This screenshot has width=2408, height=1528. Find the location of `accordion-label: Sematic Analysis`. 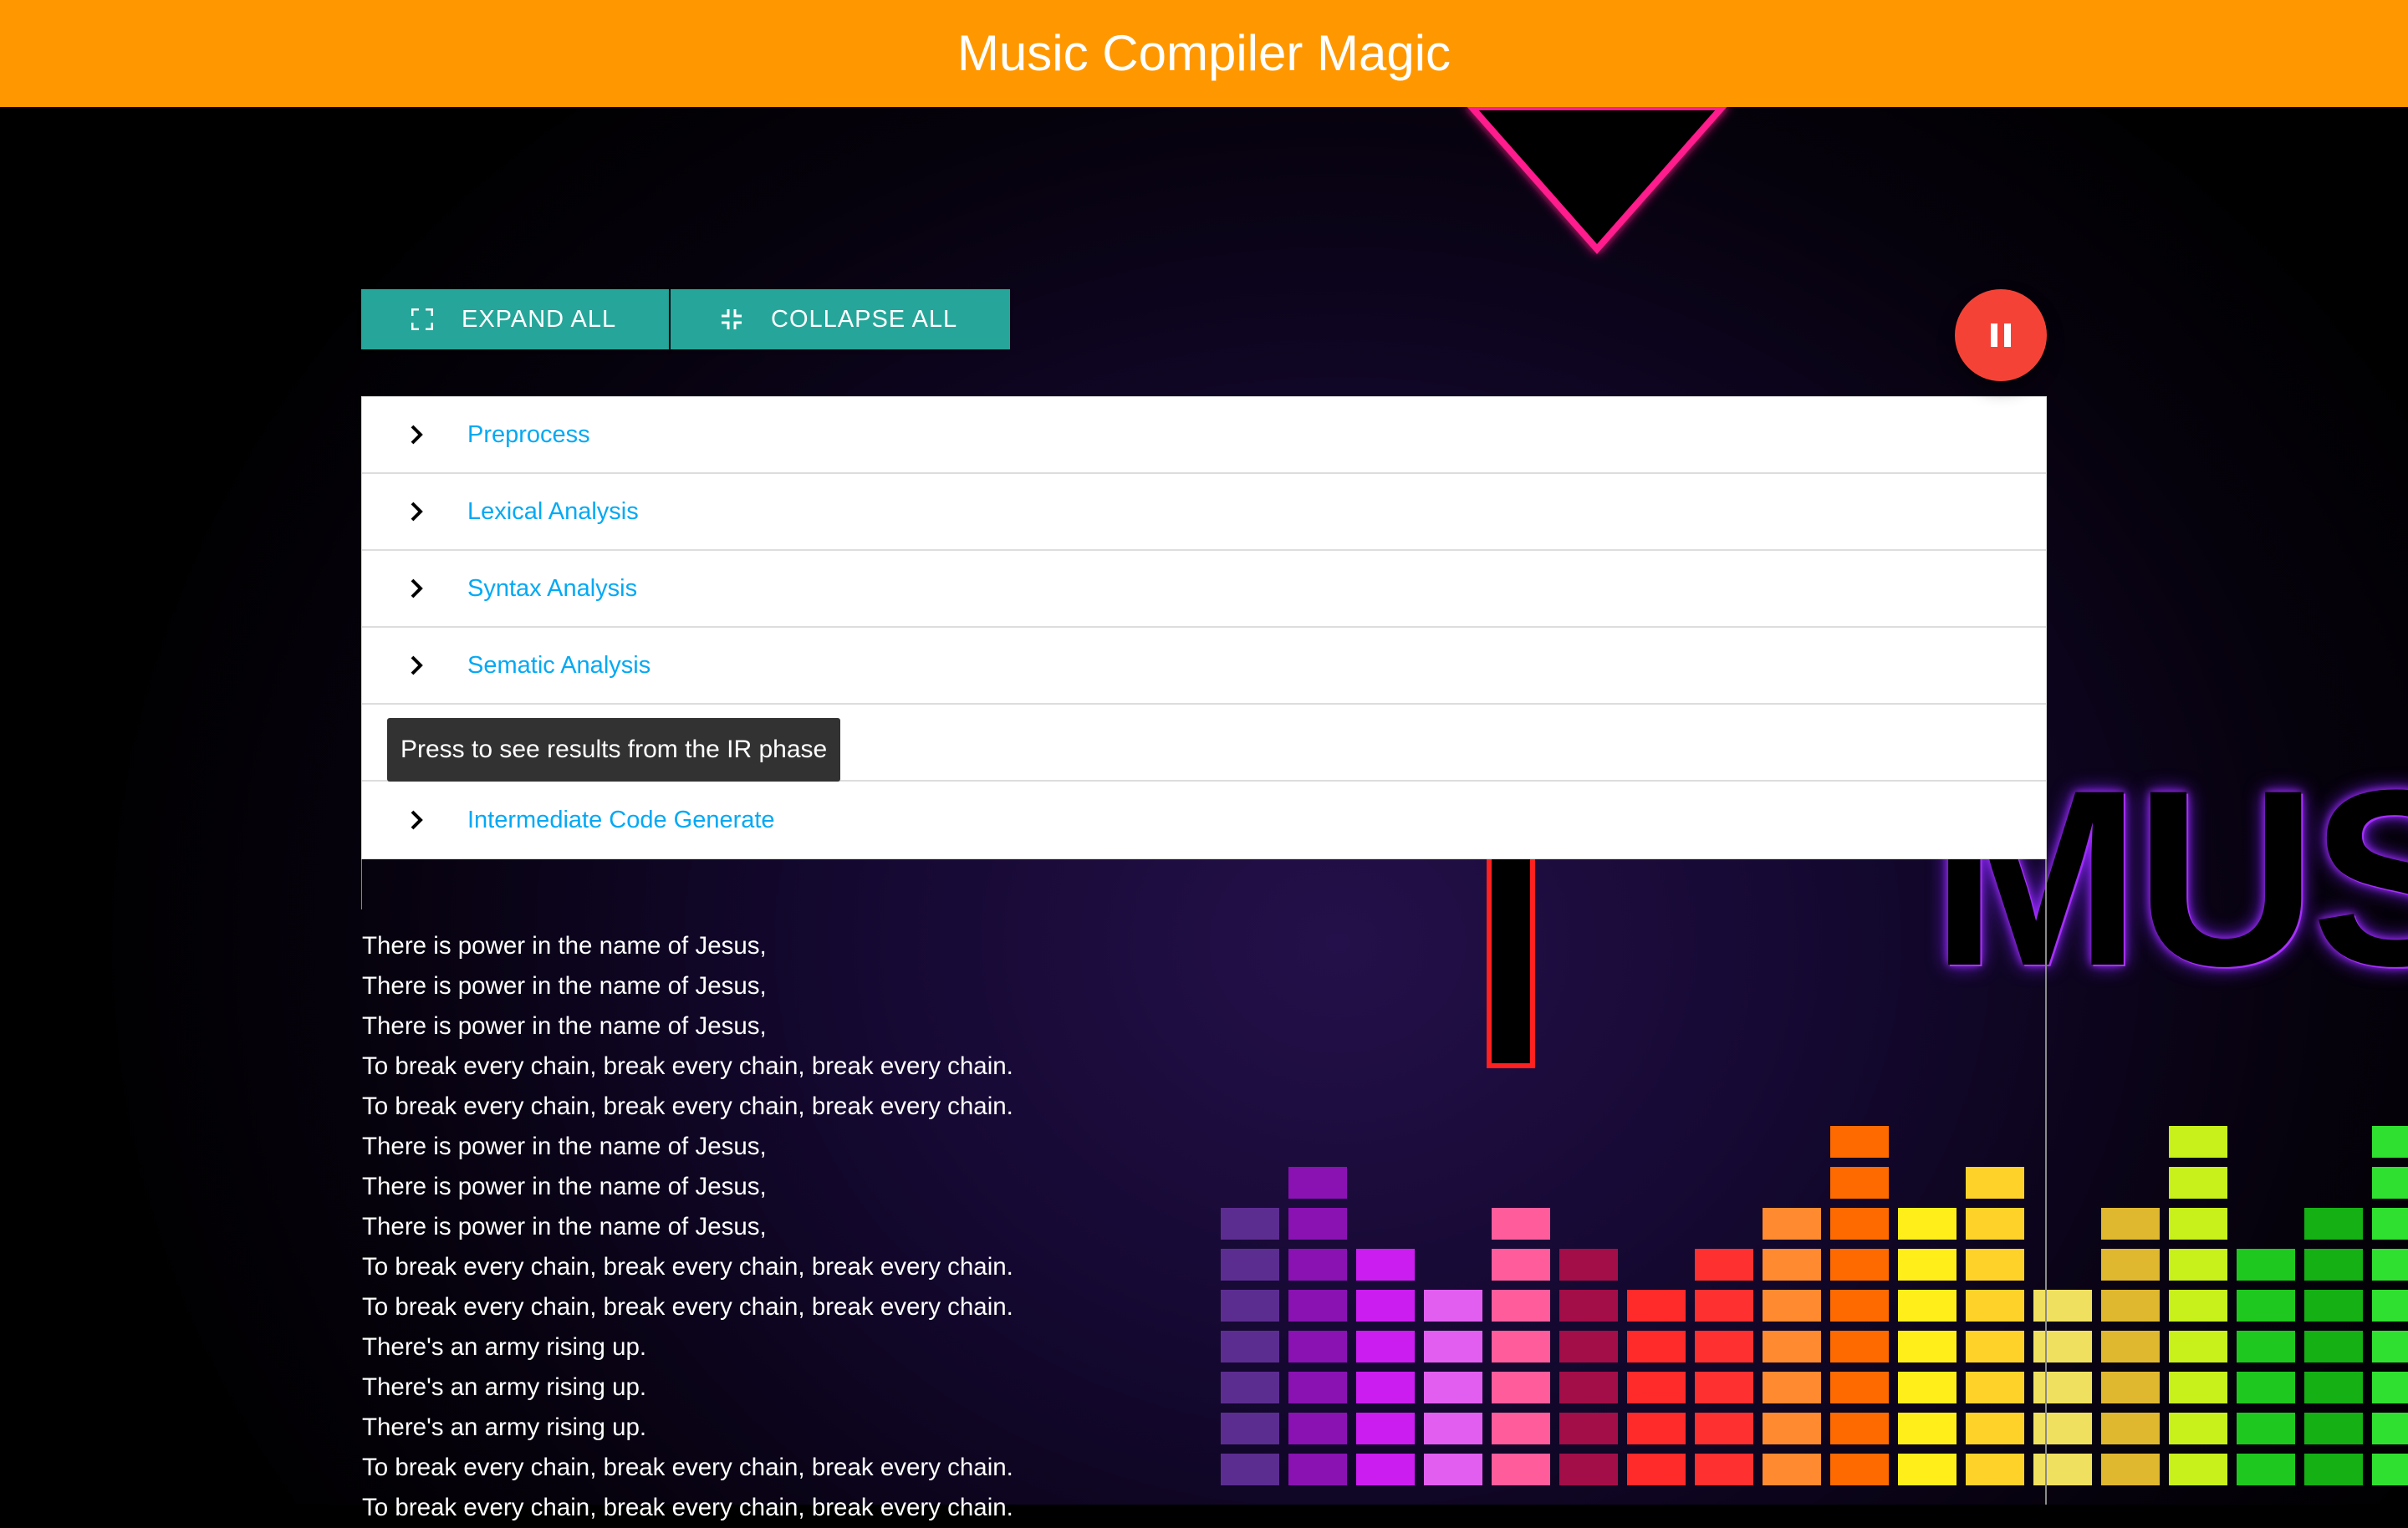

accordion-label: Sematic Analysis is located at coordinates (558, 666).